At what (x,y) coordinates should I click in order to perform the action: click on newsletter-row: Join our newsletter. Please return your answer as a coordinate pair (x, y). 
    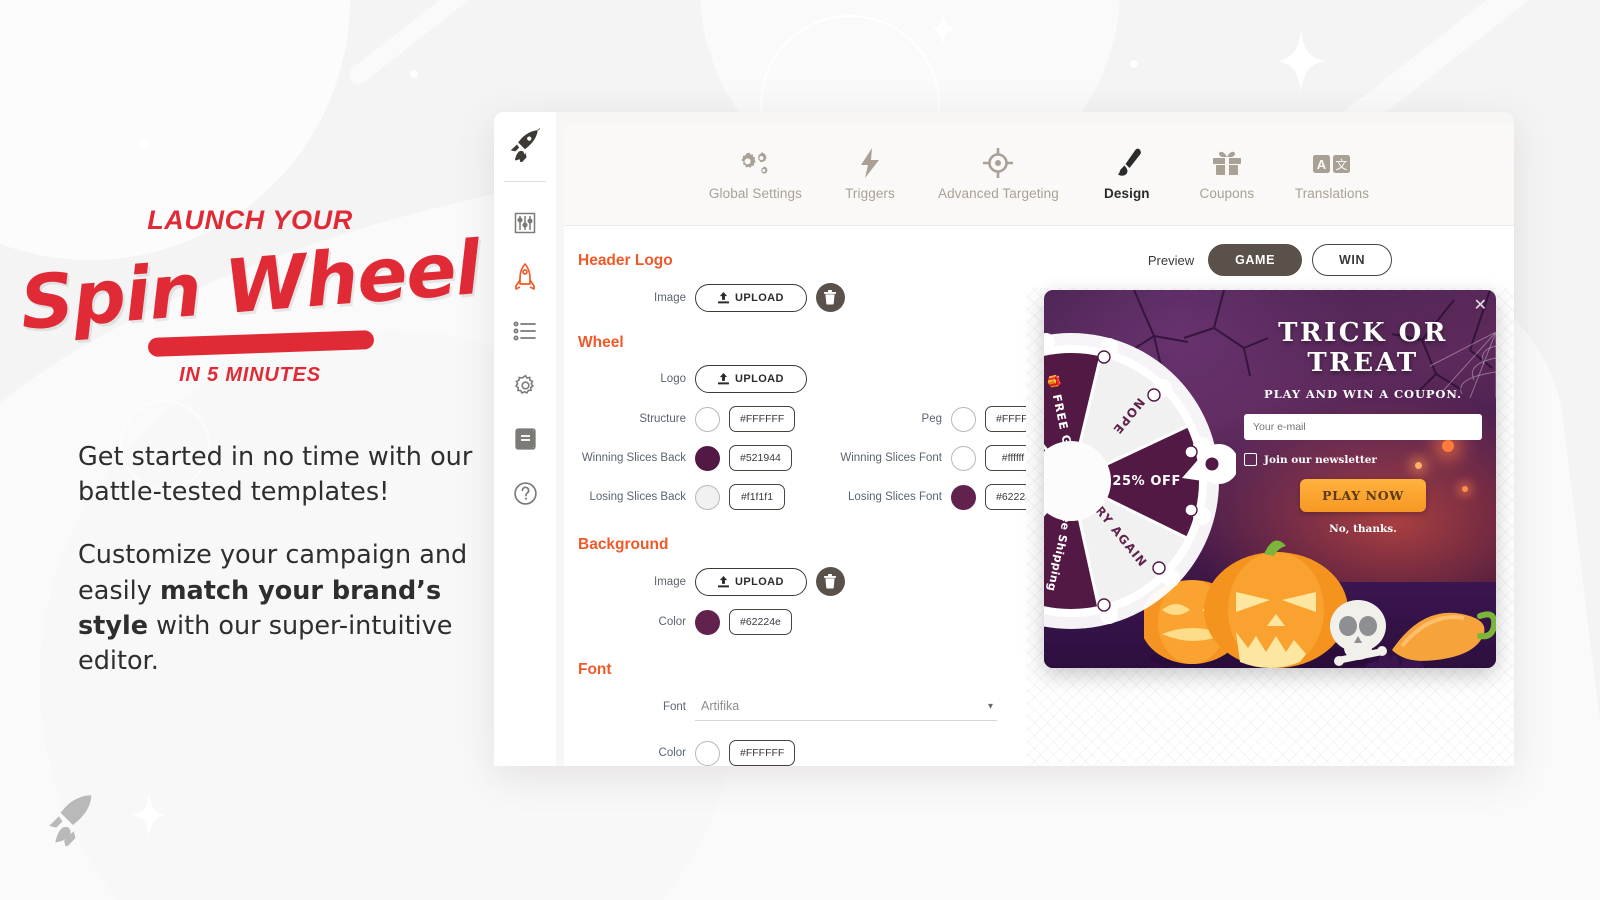
    Looking at the image, I should click on (1363, 459).